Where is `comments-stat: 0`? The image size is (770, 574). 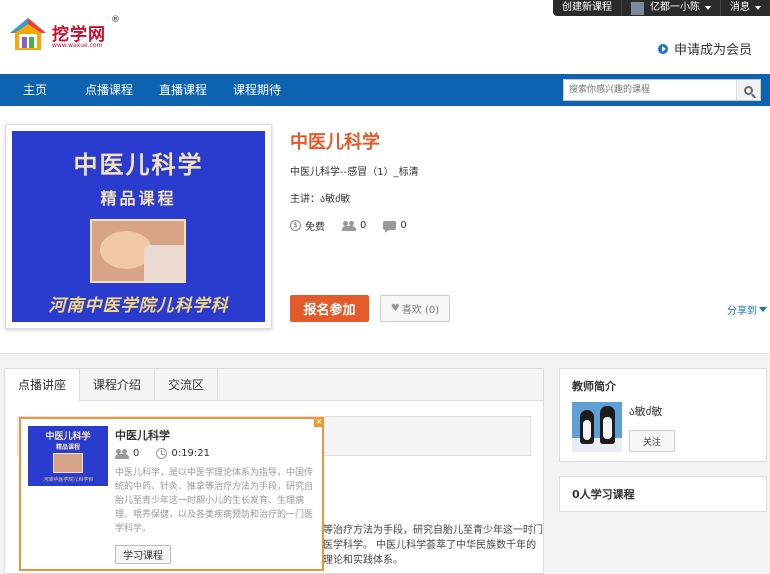
comments-stat: 0 is located at coordinates (395, 226).